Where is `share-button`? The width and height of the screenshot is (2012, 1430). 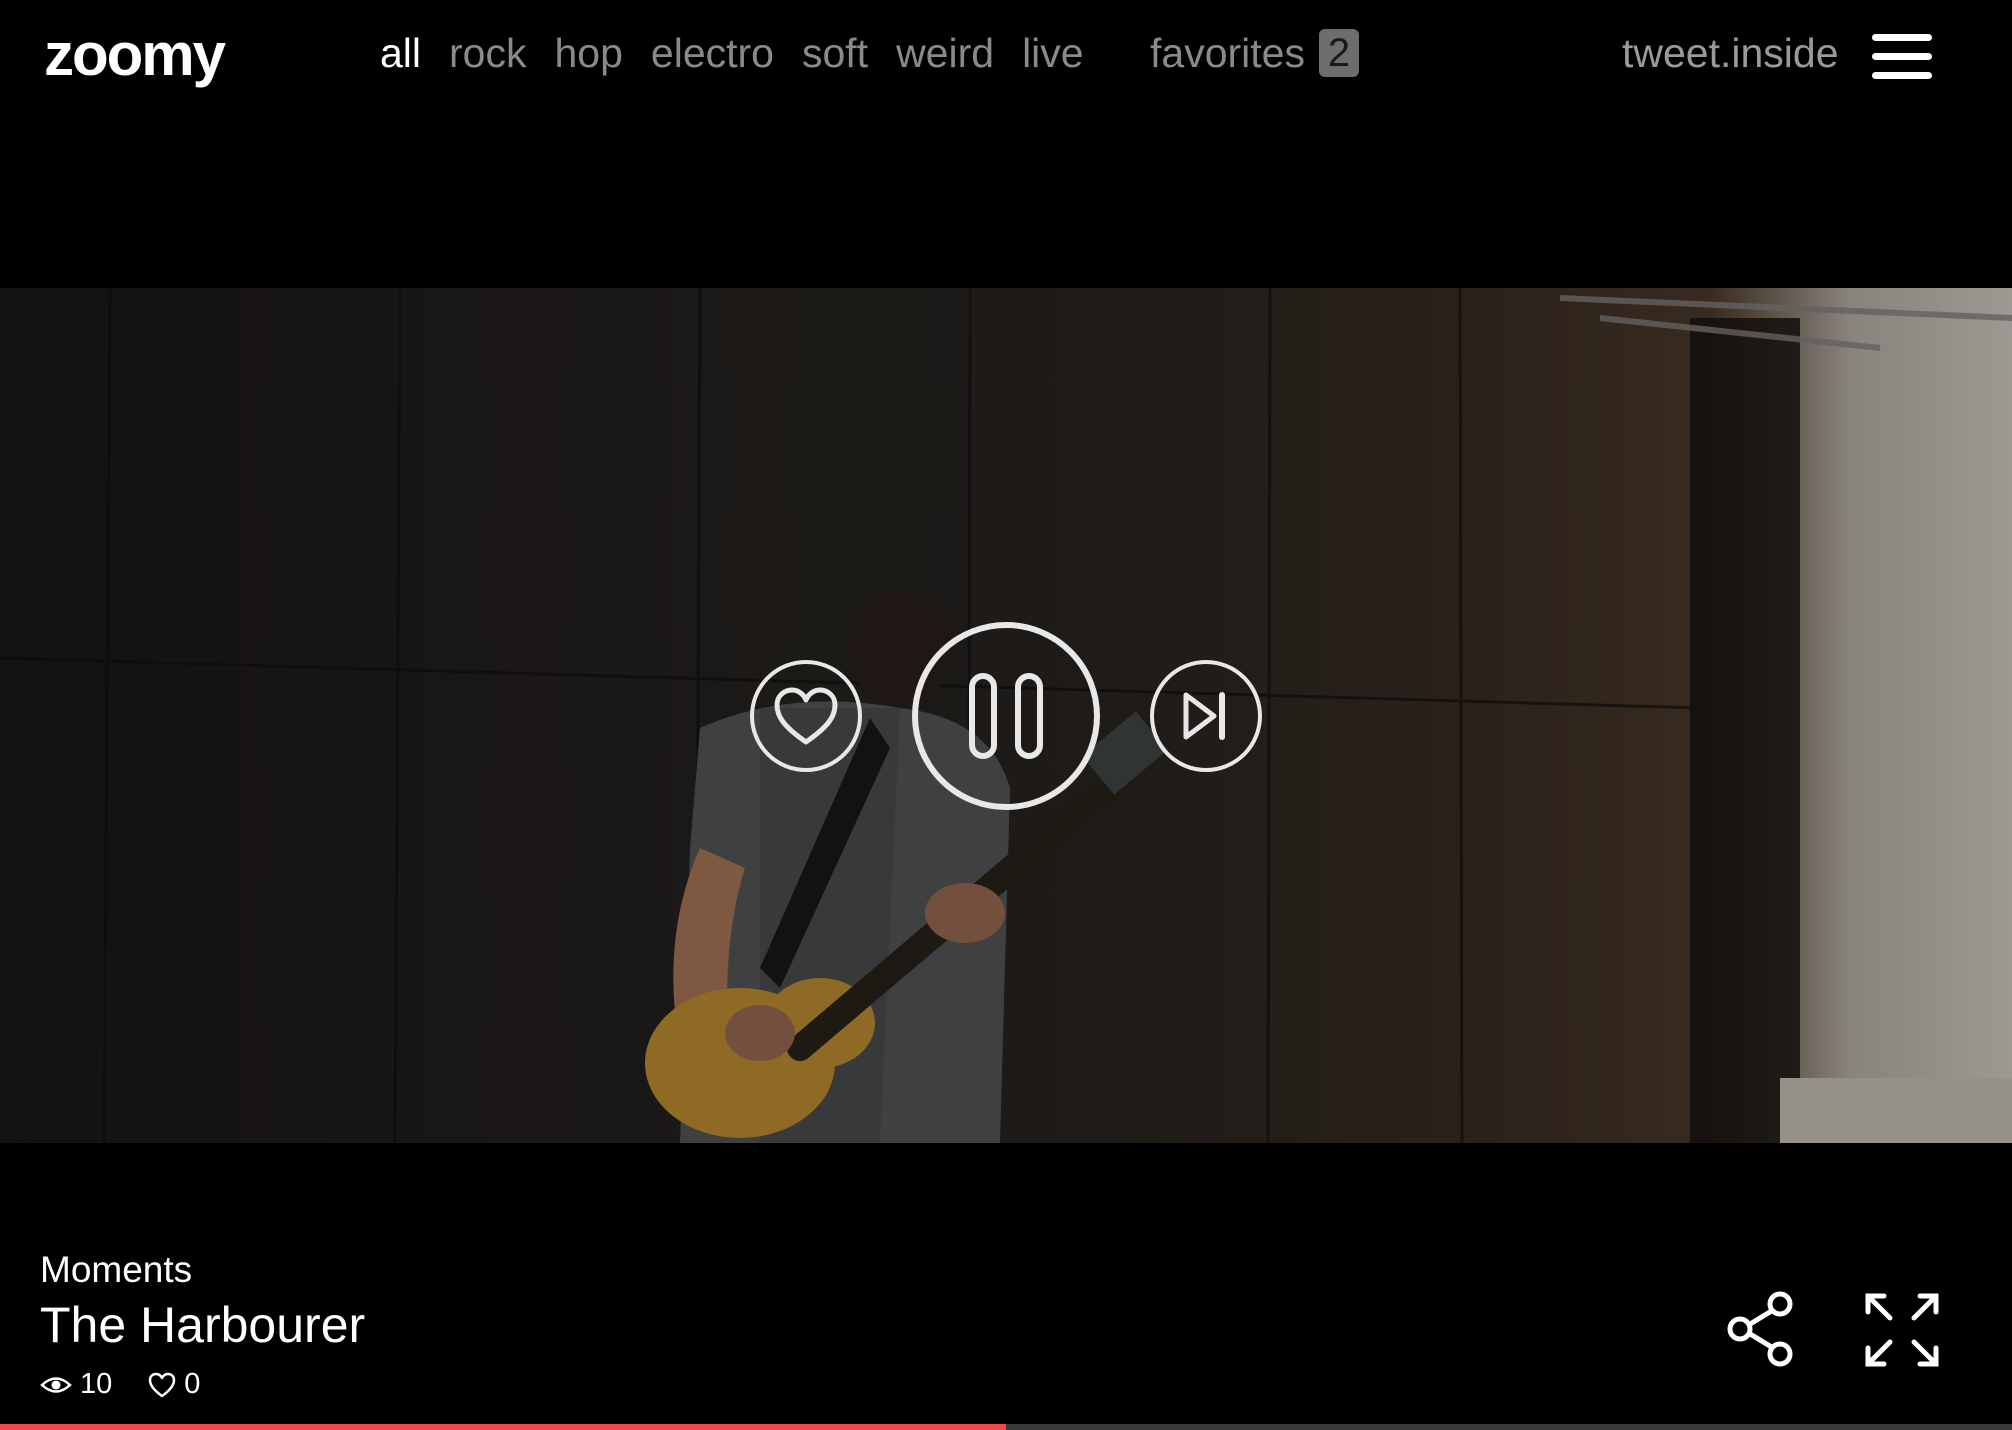 share-button is located at coordinates (1761, 1329).